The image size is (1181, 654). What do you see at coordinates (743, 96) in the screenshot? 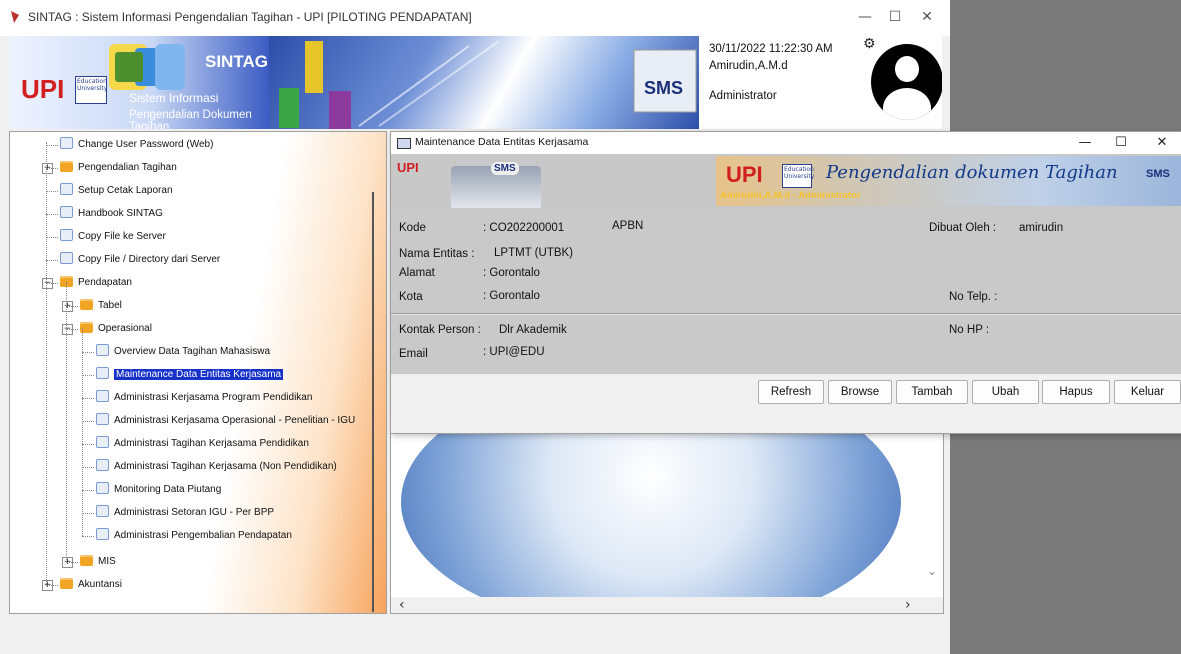
I see `session-role: Administrator` at bounding box center [743, 96].